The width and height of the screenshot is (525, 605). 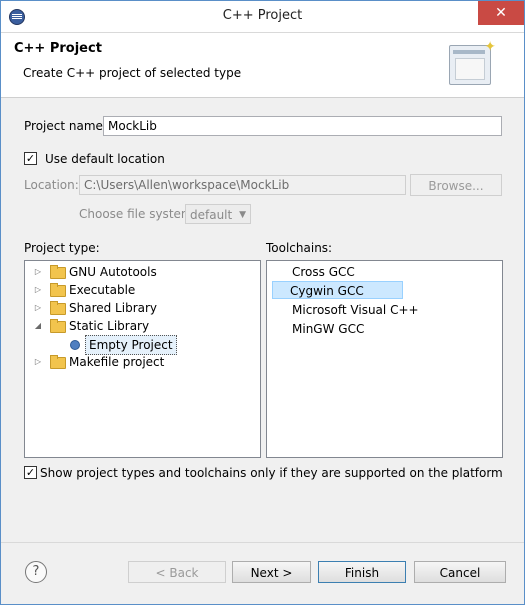 I want to click on help-icon: ?, so click(x=36, y=572).